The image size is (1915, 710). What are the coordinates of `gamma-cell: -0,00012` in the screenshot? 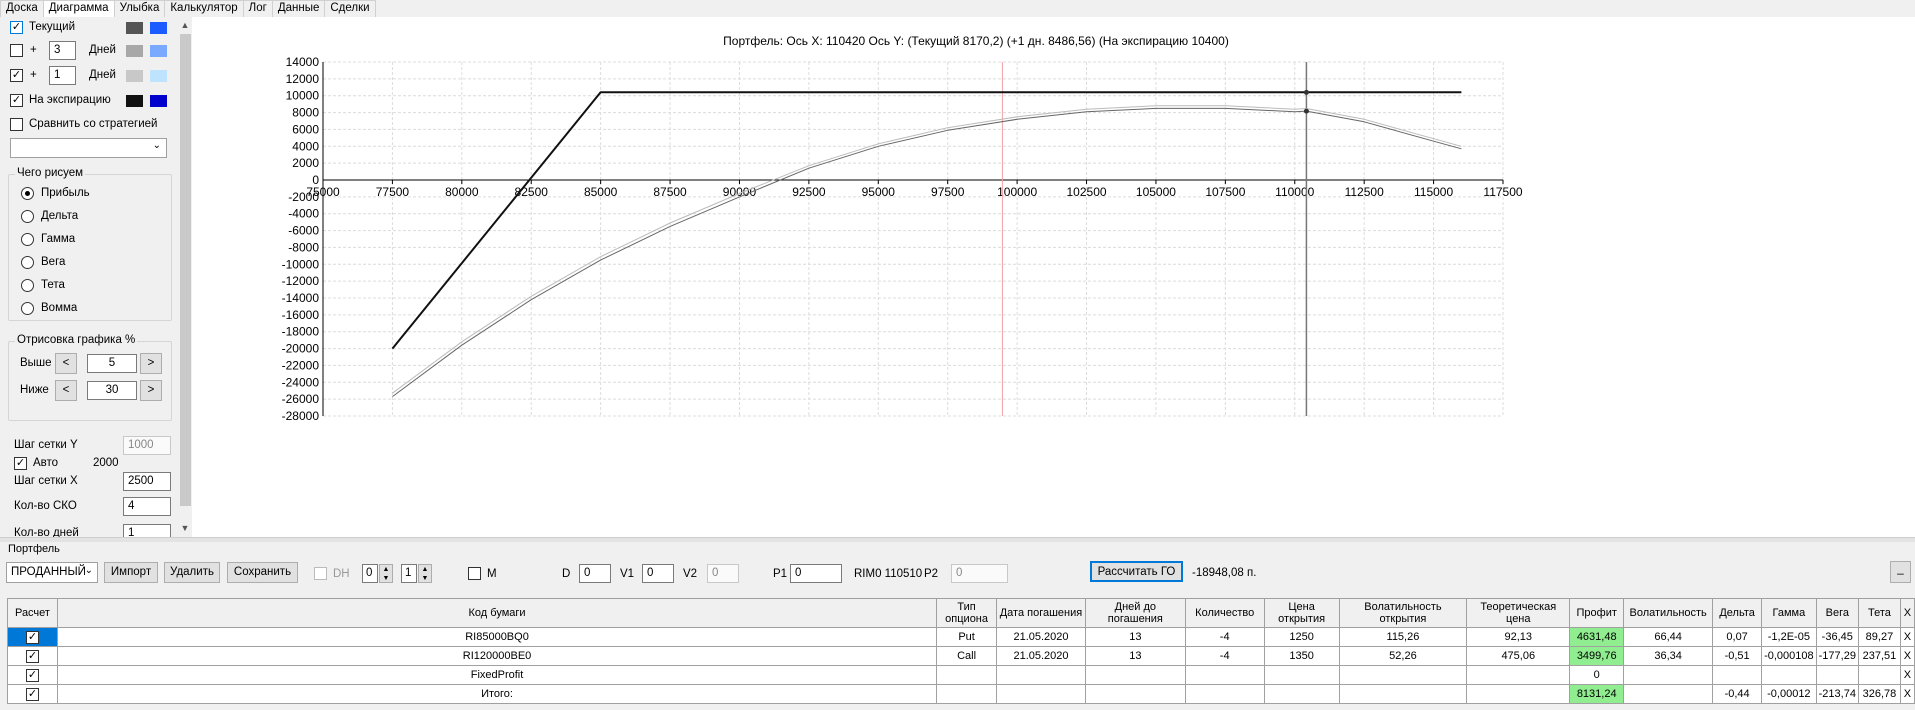 It's located at (1789, 694).